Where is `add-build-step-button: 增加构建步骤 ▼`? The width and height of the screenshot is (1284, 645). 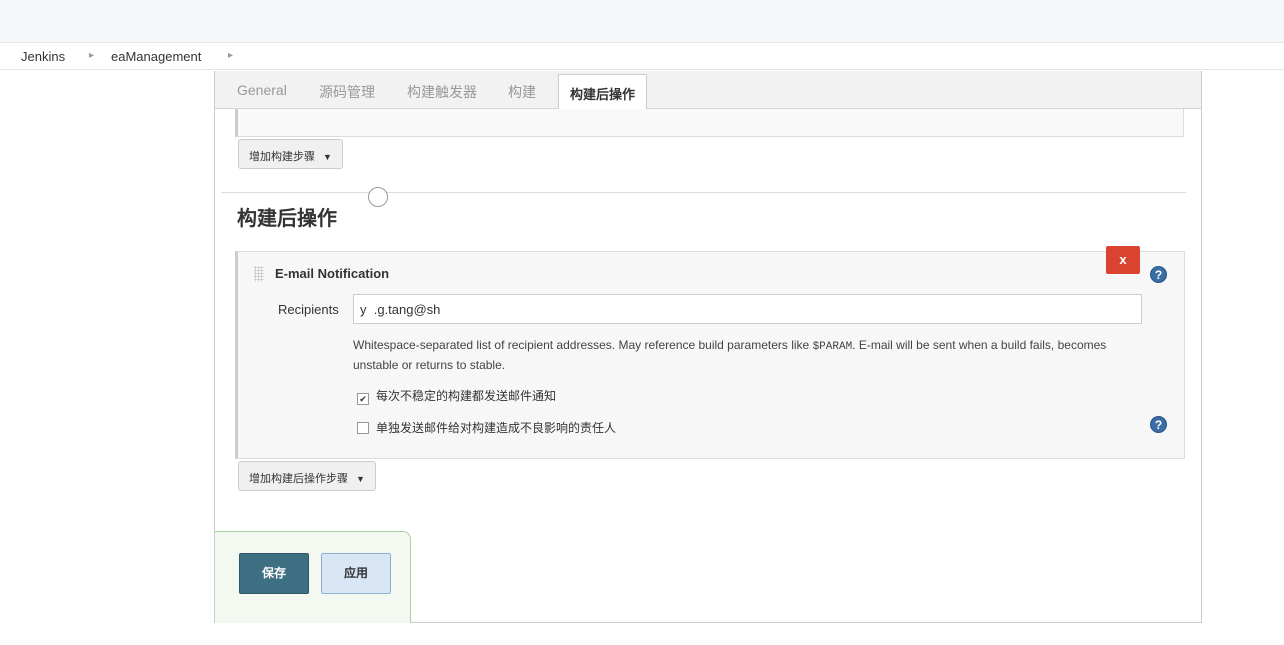 add-build-step-button: 增加构建步骤 ▼ is located at coordinates (290, 154).